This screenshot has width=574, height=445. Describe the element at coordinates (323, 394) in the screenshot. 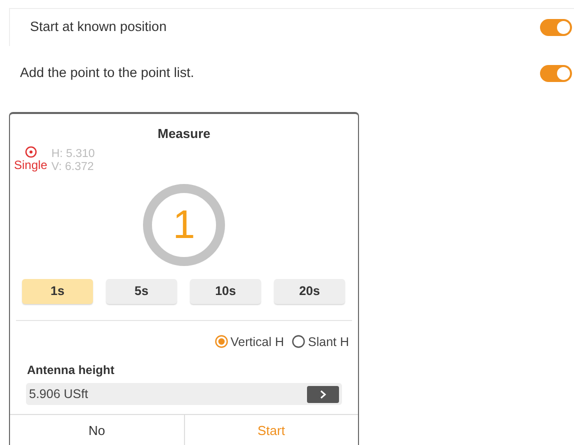

I see `chevron-right-icon` at that location.